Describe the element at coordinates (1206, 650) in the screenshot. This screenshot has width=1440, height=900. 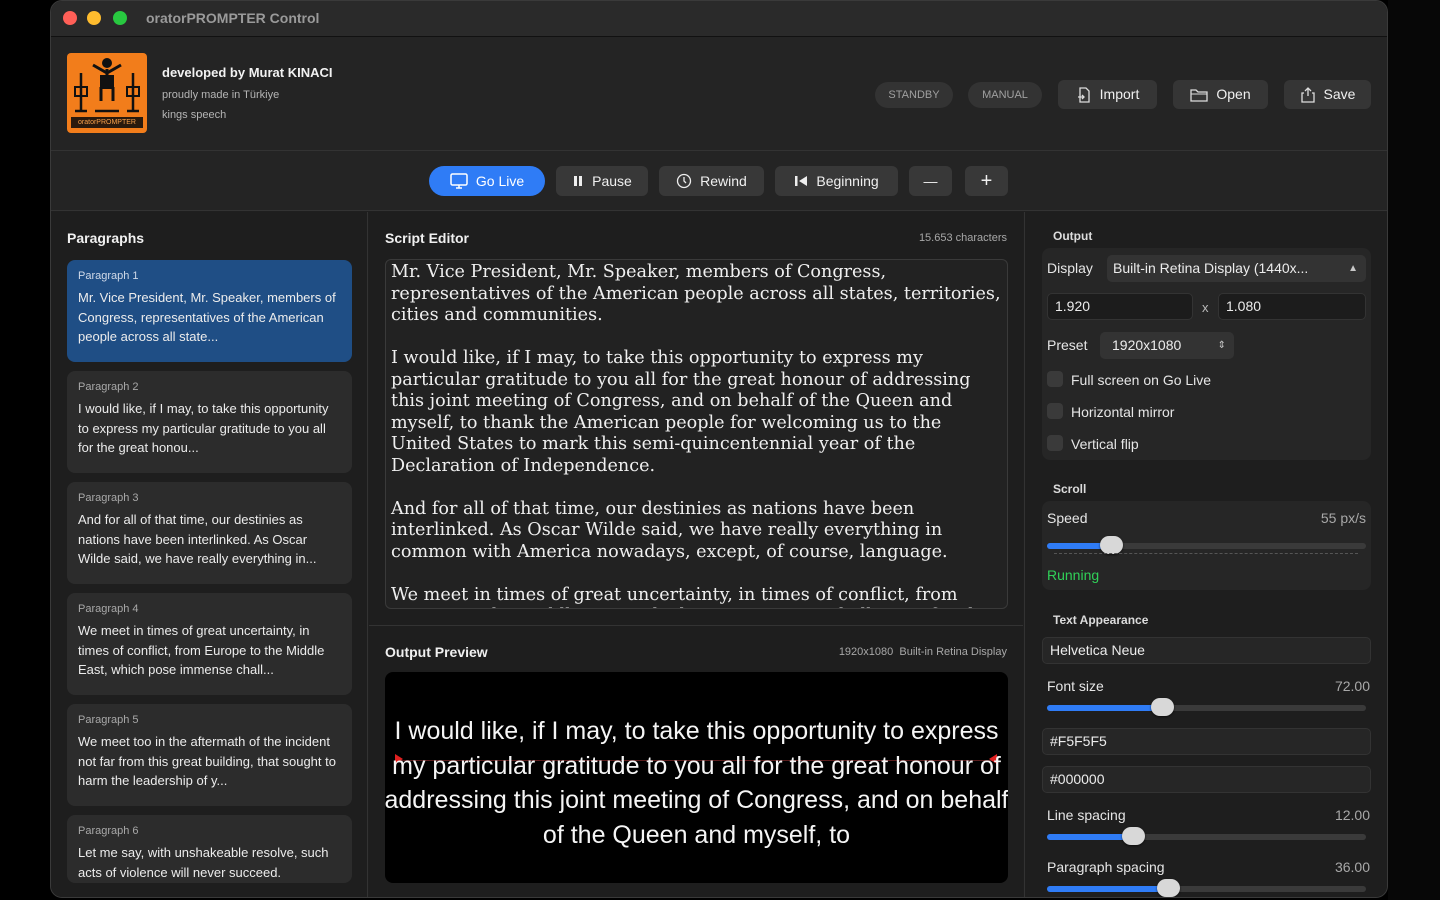
I see `font-field: Helvetica Neue` at that location.